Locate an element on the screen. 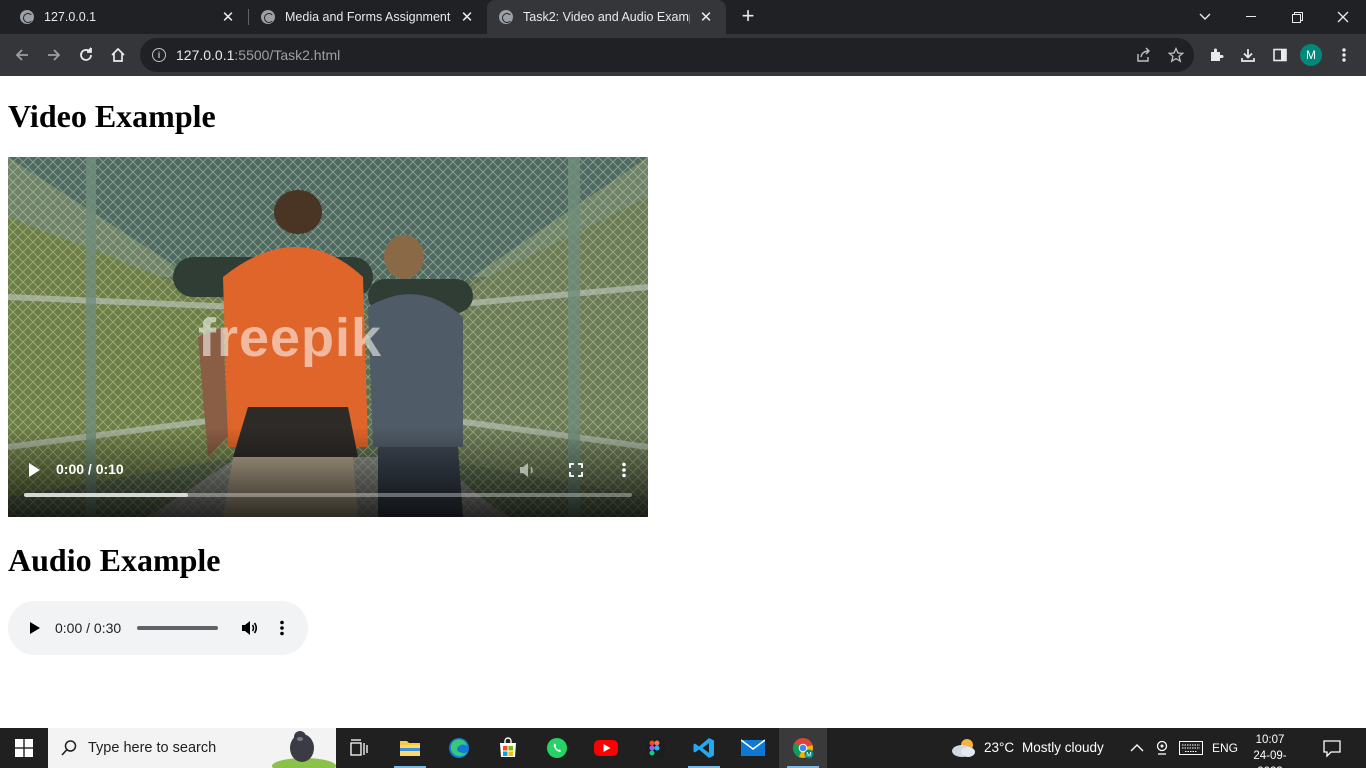  figma-icon is located at coordinates (655, 748).